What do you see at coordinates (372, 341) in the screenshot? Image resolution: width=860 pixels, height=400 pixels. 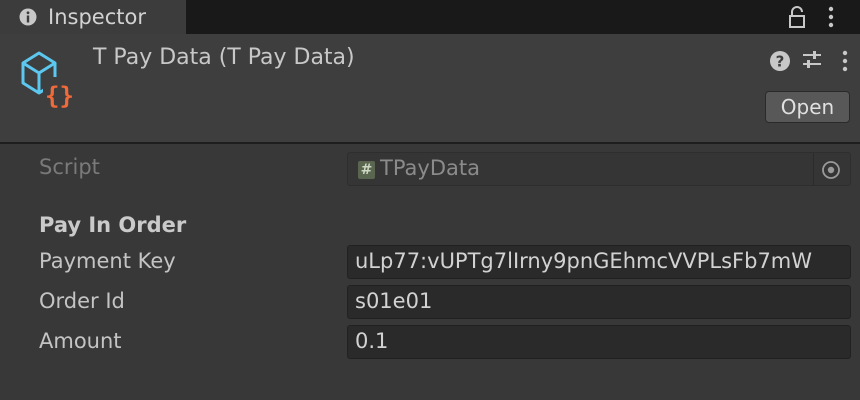 I see `amount-value: 0.1` at bounding box center [372, 341].